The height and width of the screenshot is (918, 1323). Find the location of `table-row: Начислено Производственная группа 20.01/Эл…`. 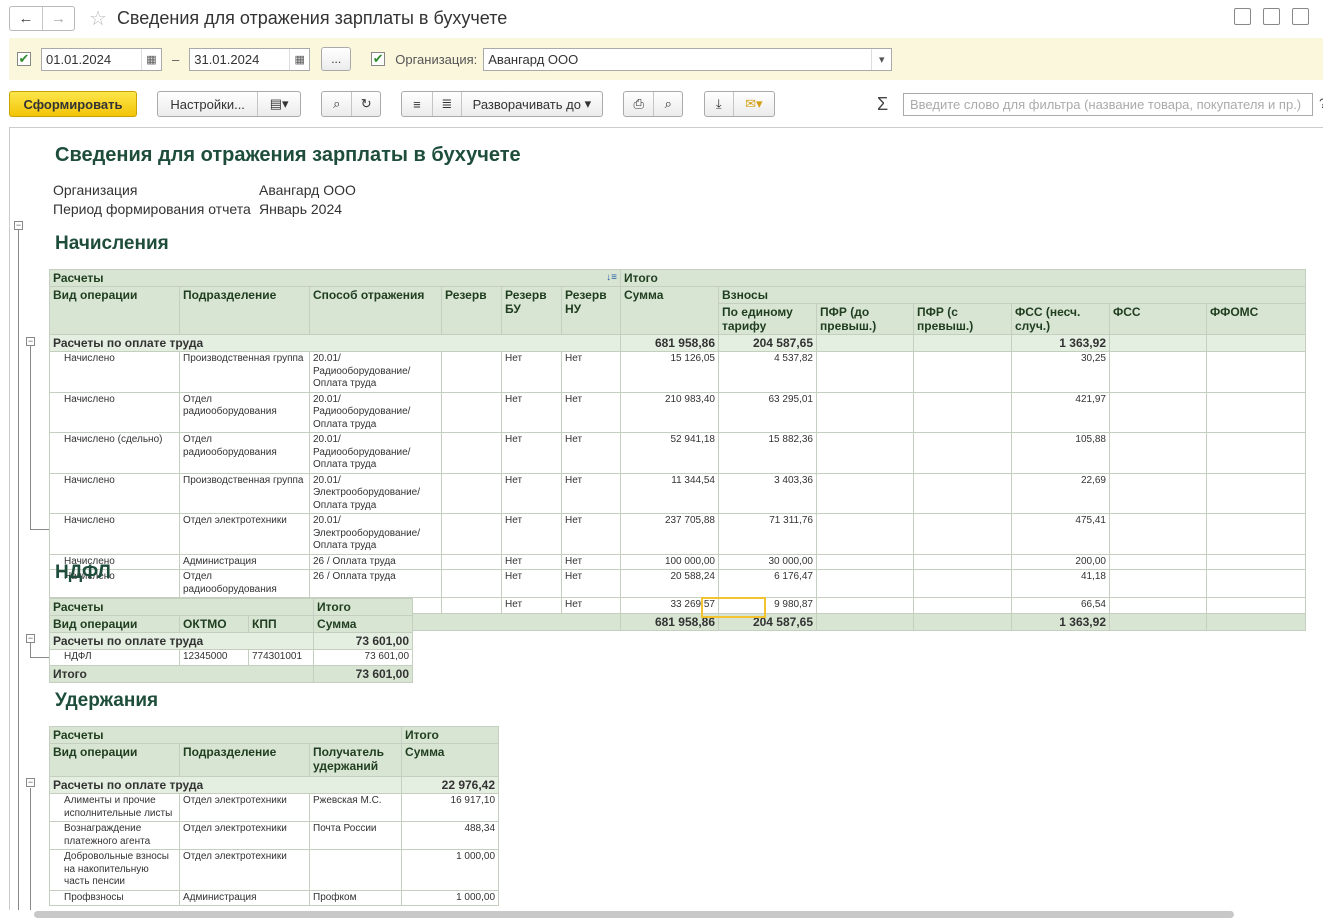

table-row: Начислено Производственная группа 20.01/Эл… is located at coordinates (678, 493).